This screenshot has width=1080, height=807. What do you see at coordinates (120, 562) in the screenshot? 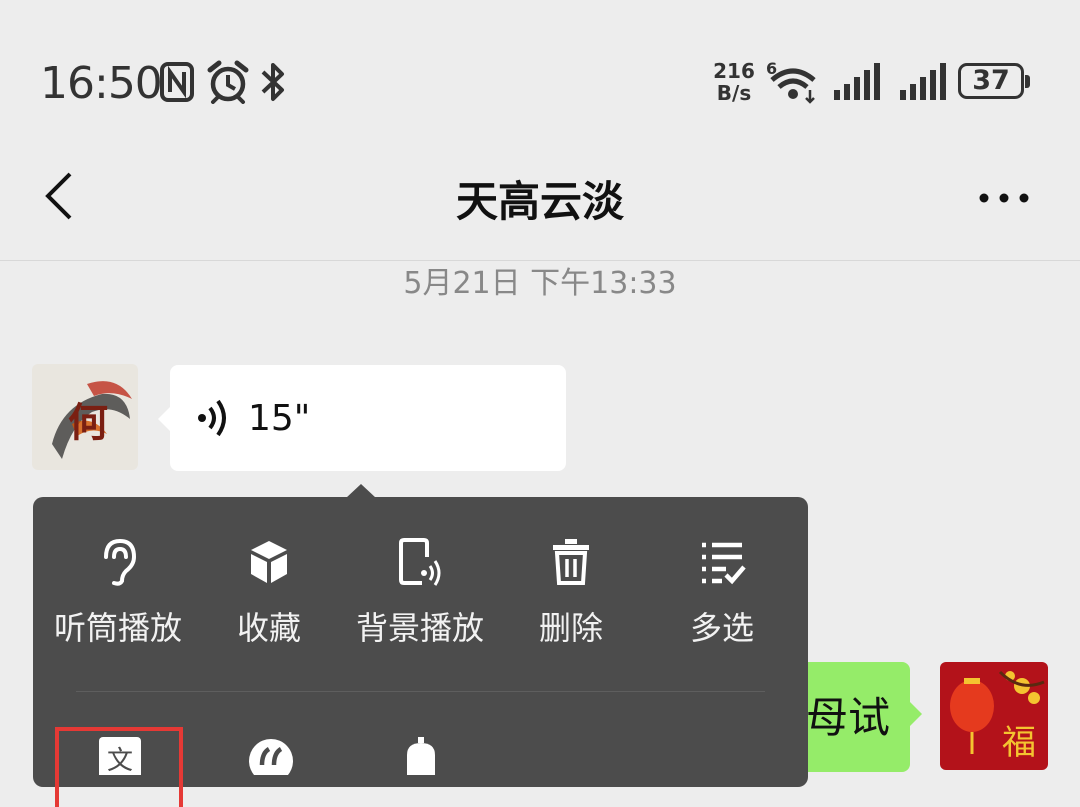
I see `ear-icon` at bounding box center [120, 562].